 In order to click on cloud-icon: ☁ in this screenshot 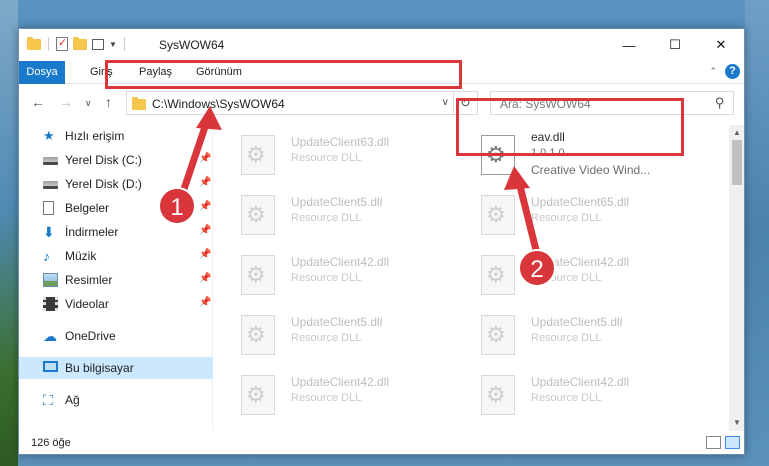, I will do `click(50, 336)`.